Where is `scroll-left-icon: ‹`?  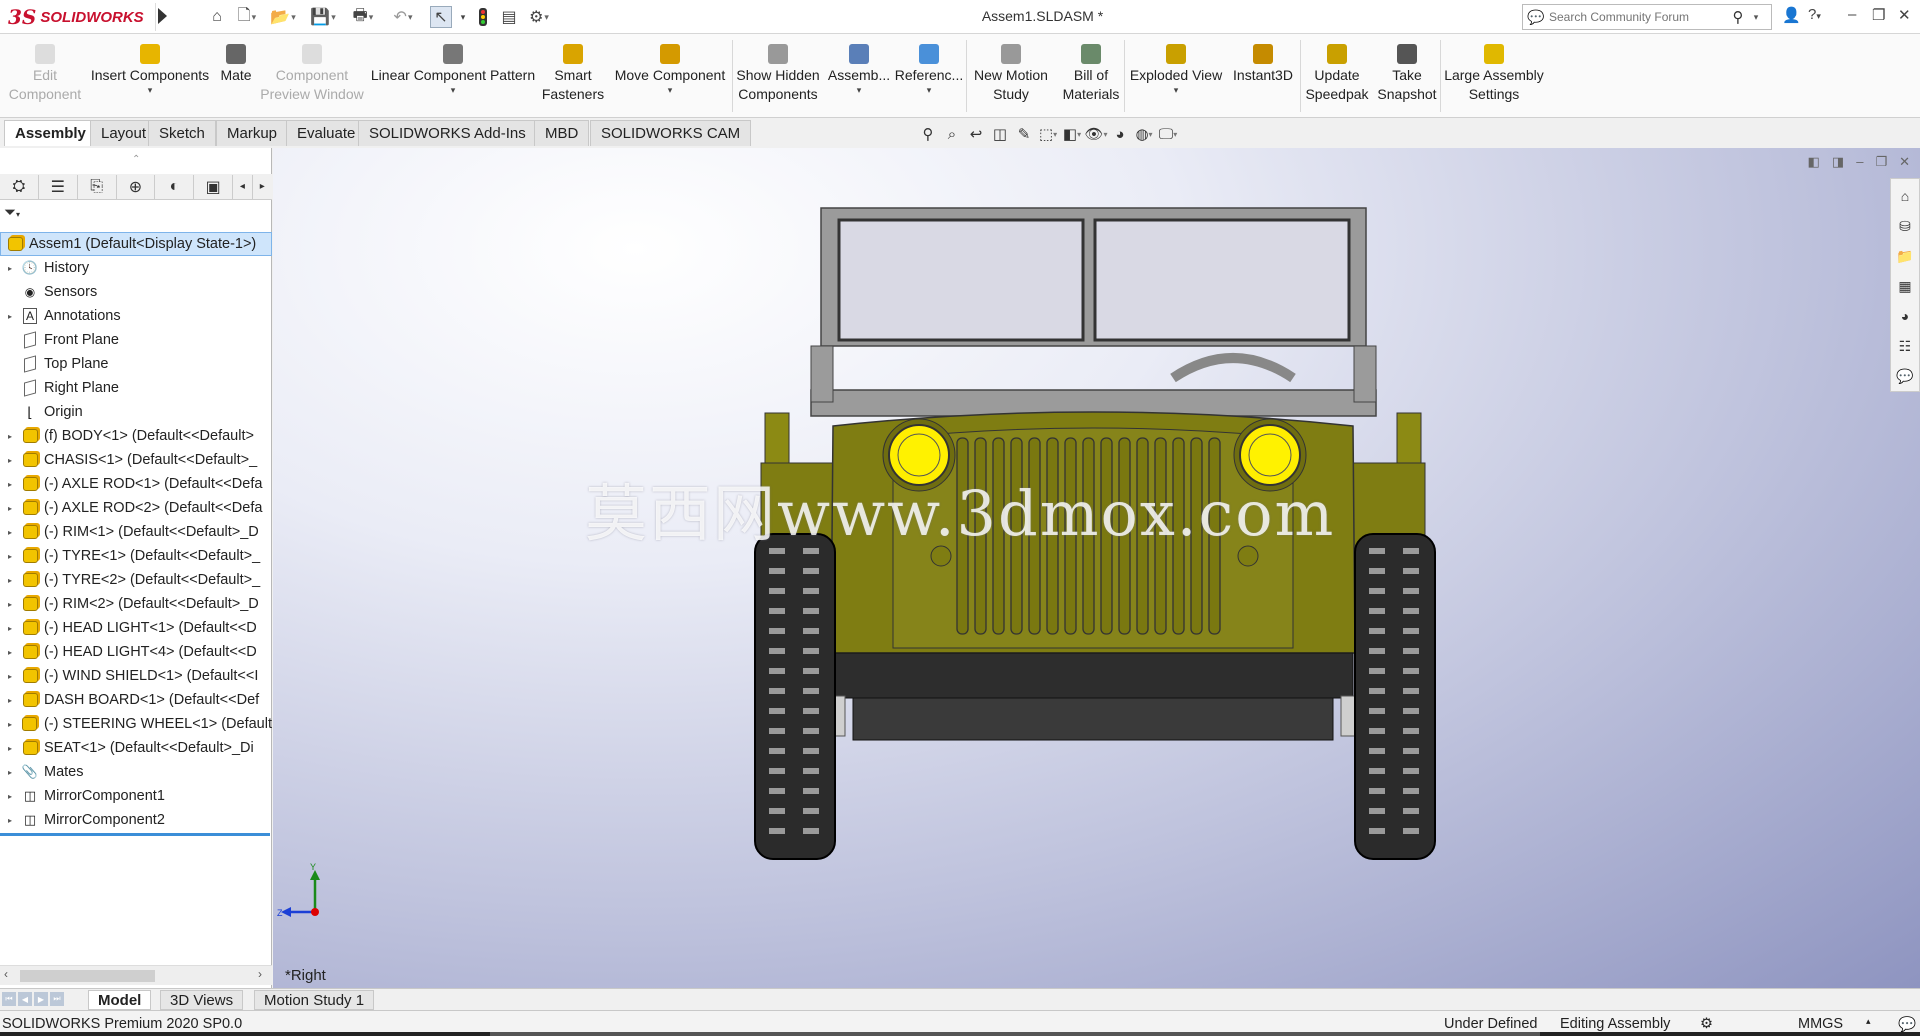
scroll-left-icon: ‹ is located at coordinates (6, 974).